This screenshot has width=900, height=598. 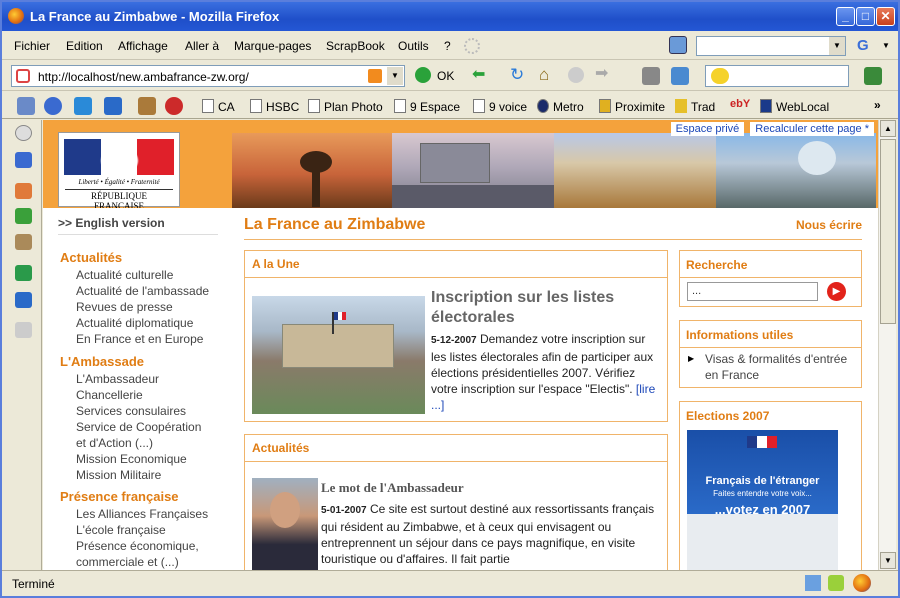 I want to click on bookmark-proximite: Proximite, so click(x=632, y=106).